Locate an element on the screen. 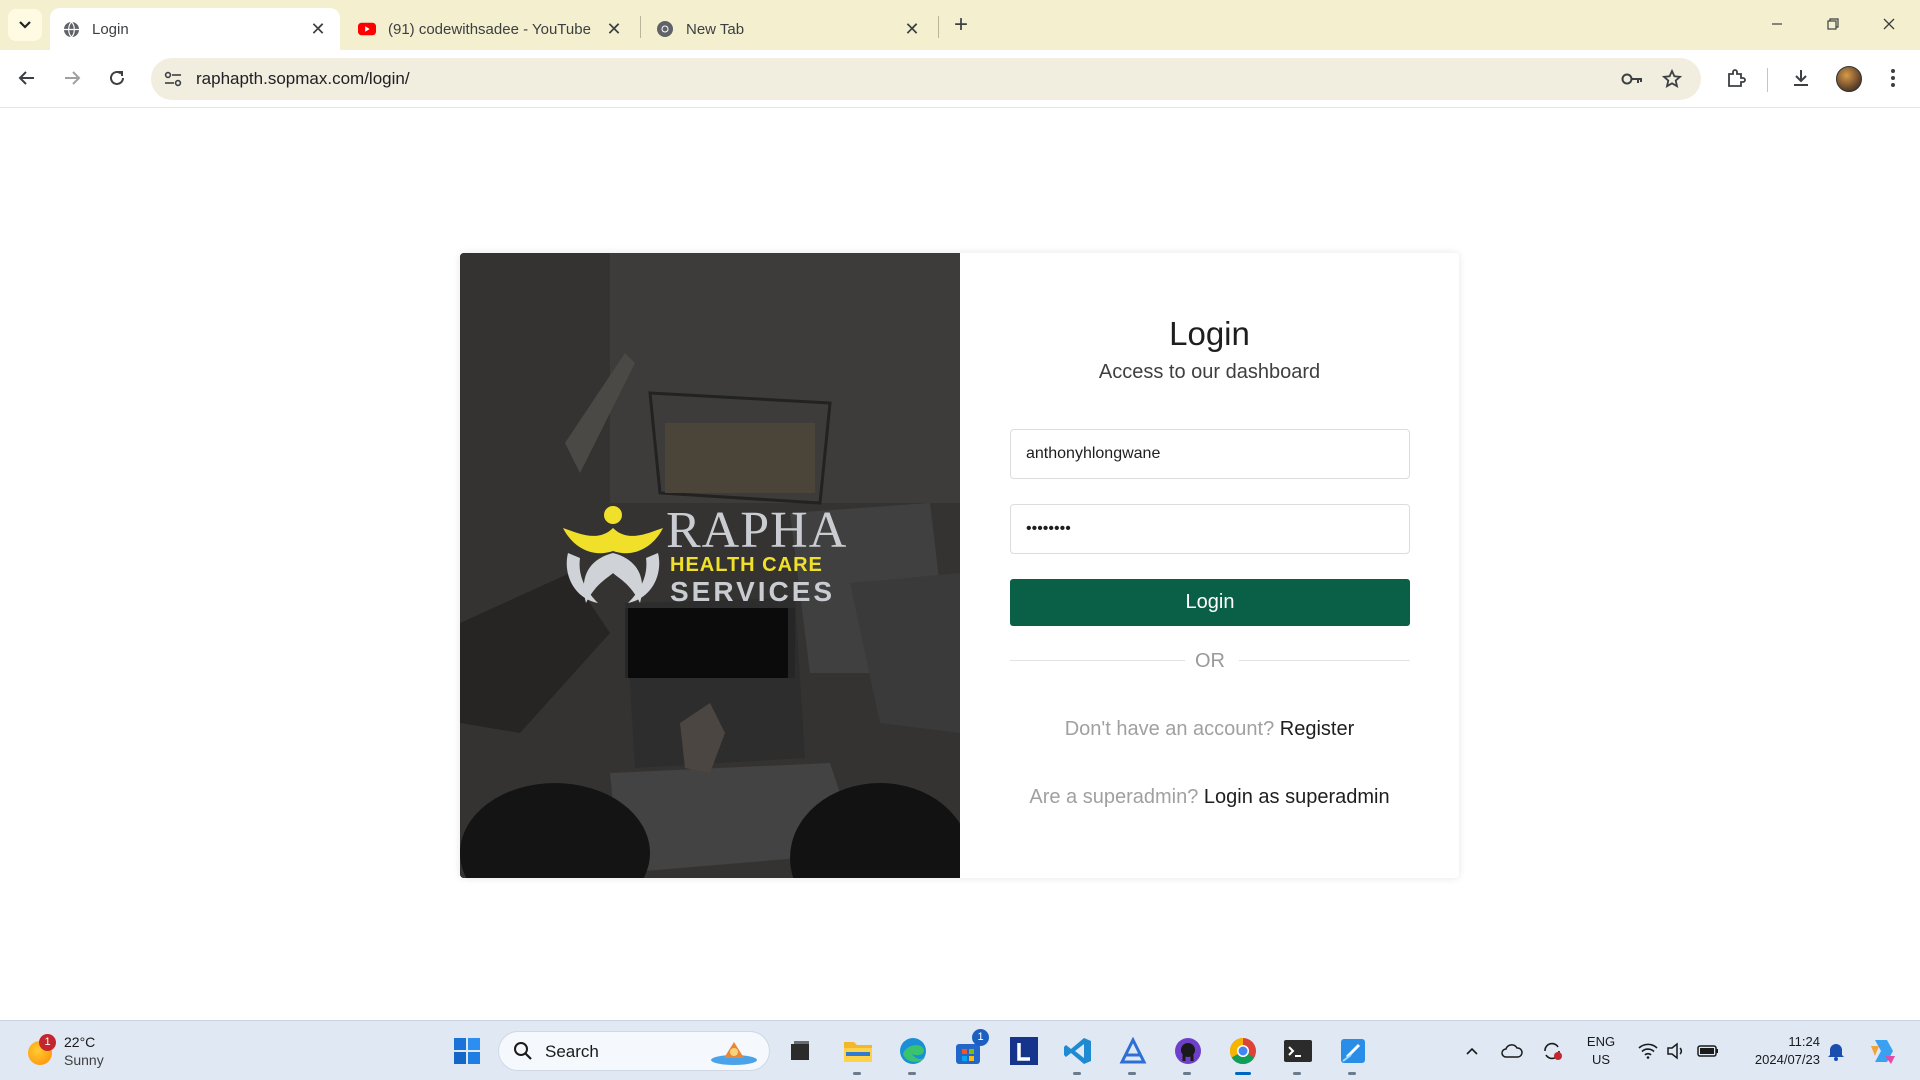  start-button is located at coordinates (467, 1051).